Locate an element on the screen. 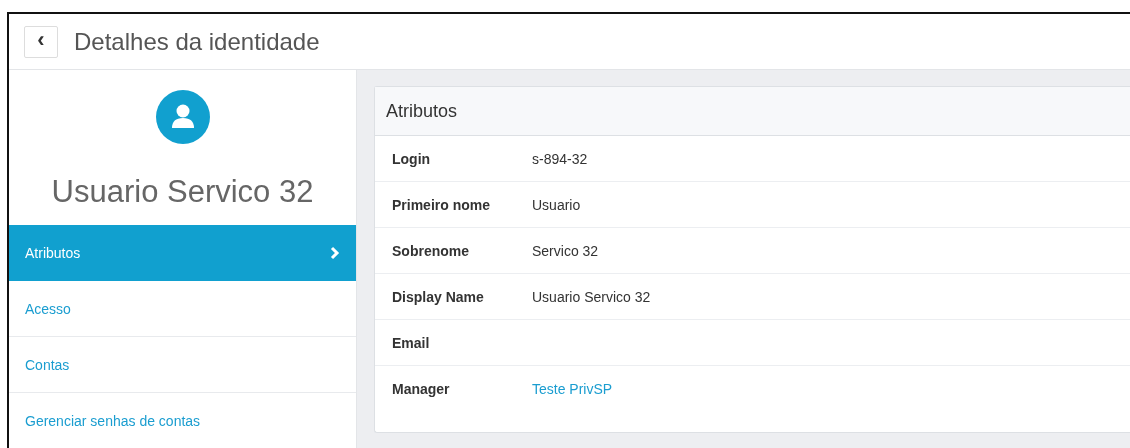 The height and width of the screenshot is (448, 1130). sidebar-item: Acesso is located at coordinates (182, 309).